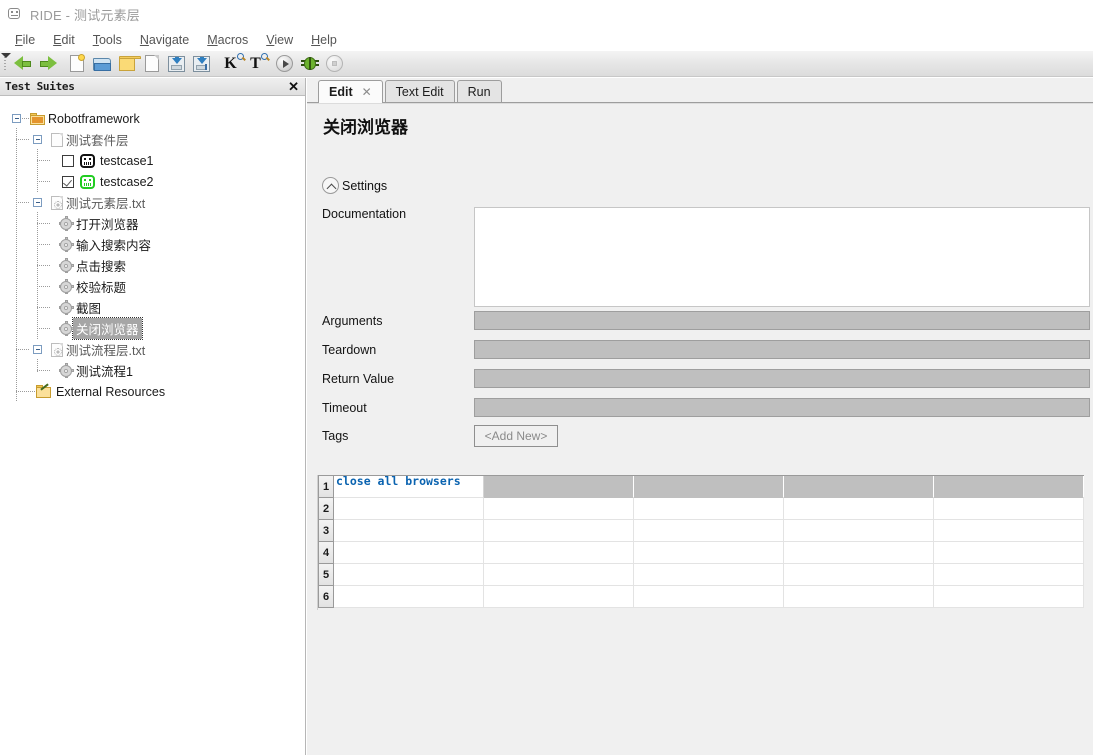 Image resolution: width=1093 pixels, height=755 pixels. Describe the element at coordinates (104, 244) in the screenshot. I see `tree-item-keyword-input-search: 输入搜索内容` at that location.